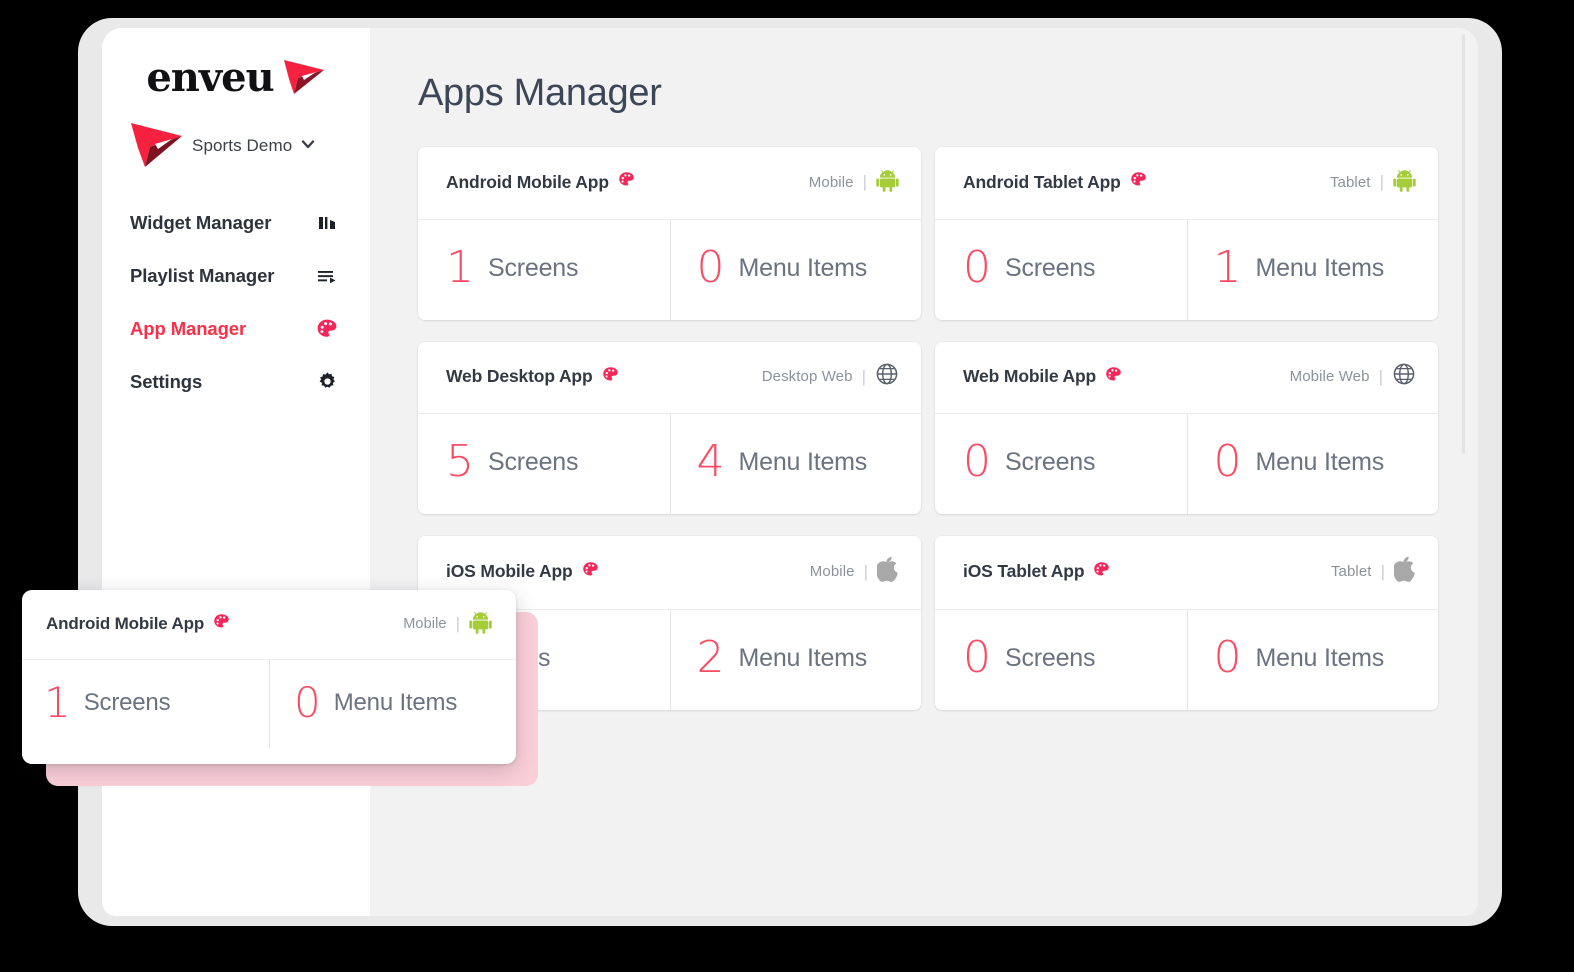 Image resolution: width=1574 pixels, height=972 pixels. What do you see at coordinates (1030, 376) in the screenshot?
I see `app-card-title: Web Mobile App` at bounding box center [1030, 376].